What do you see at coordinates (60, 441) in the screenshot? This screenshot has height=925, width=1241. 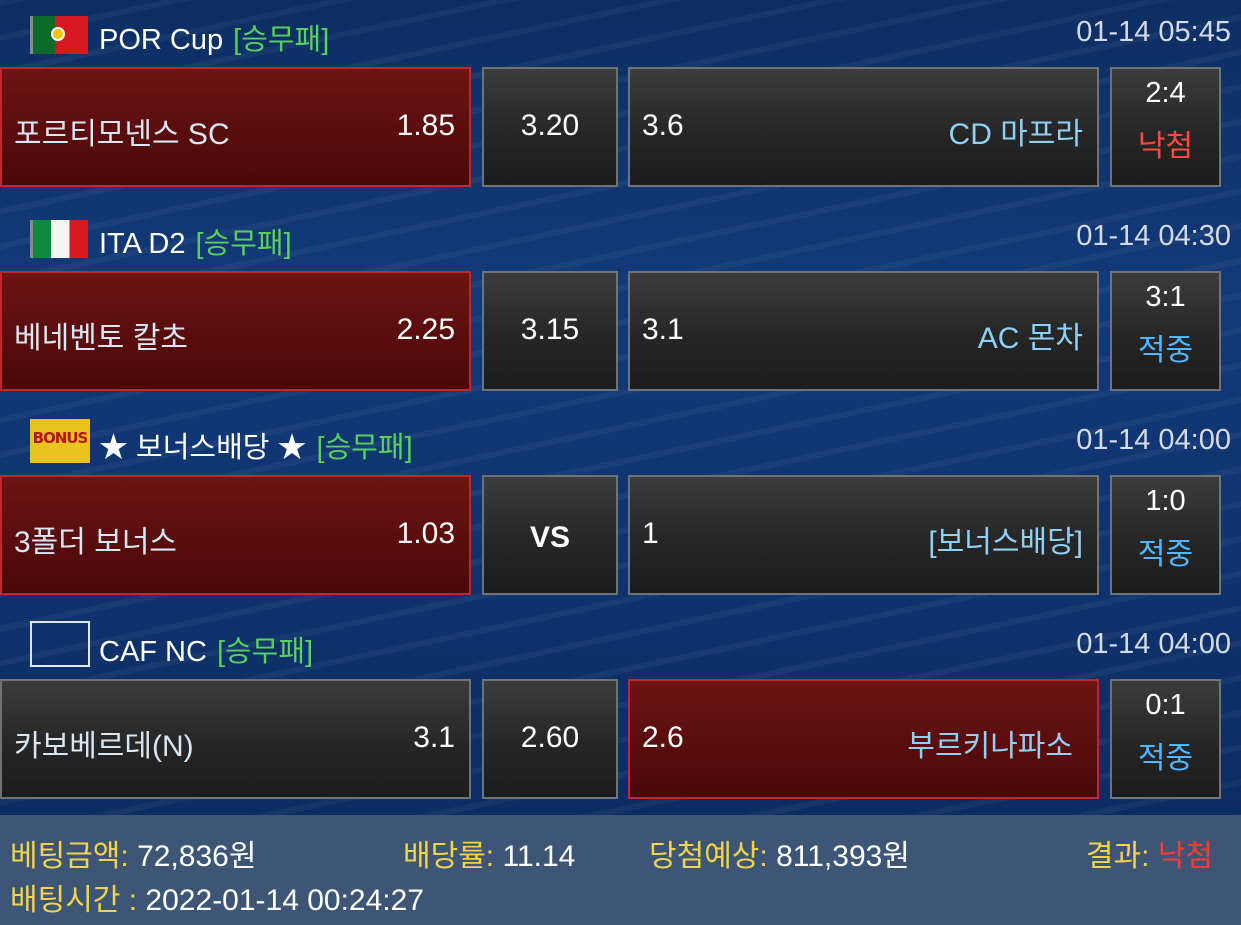 I see `bonus-badge-icon: BONUS` at bounding box center [60, 441].